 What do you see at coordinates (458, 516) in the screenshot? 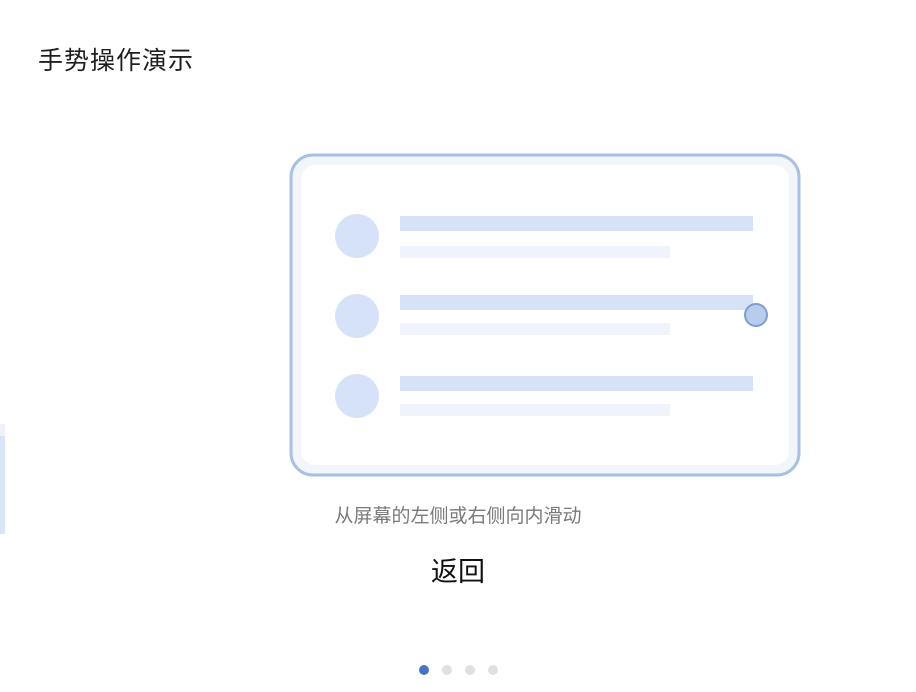
I see `gesture-instruction: 从屏幕的左侧或右侧向内滑动` at bounding box center [458, 516].